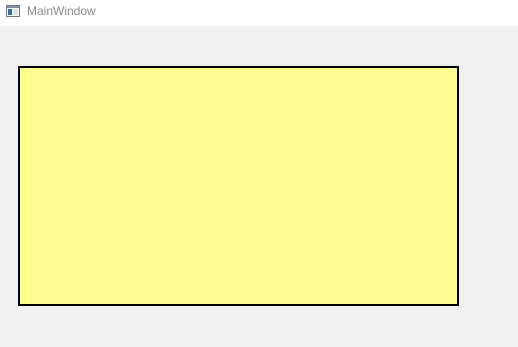  What do you see at coordinates (259, 13) in the screenshot?
I see `title-bar: MainWindow` at bounding box center [259, 13].